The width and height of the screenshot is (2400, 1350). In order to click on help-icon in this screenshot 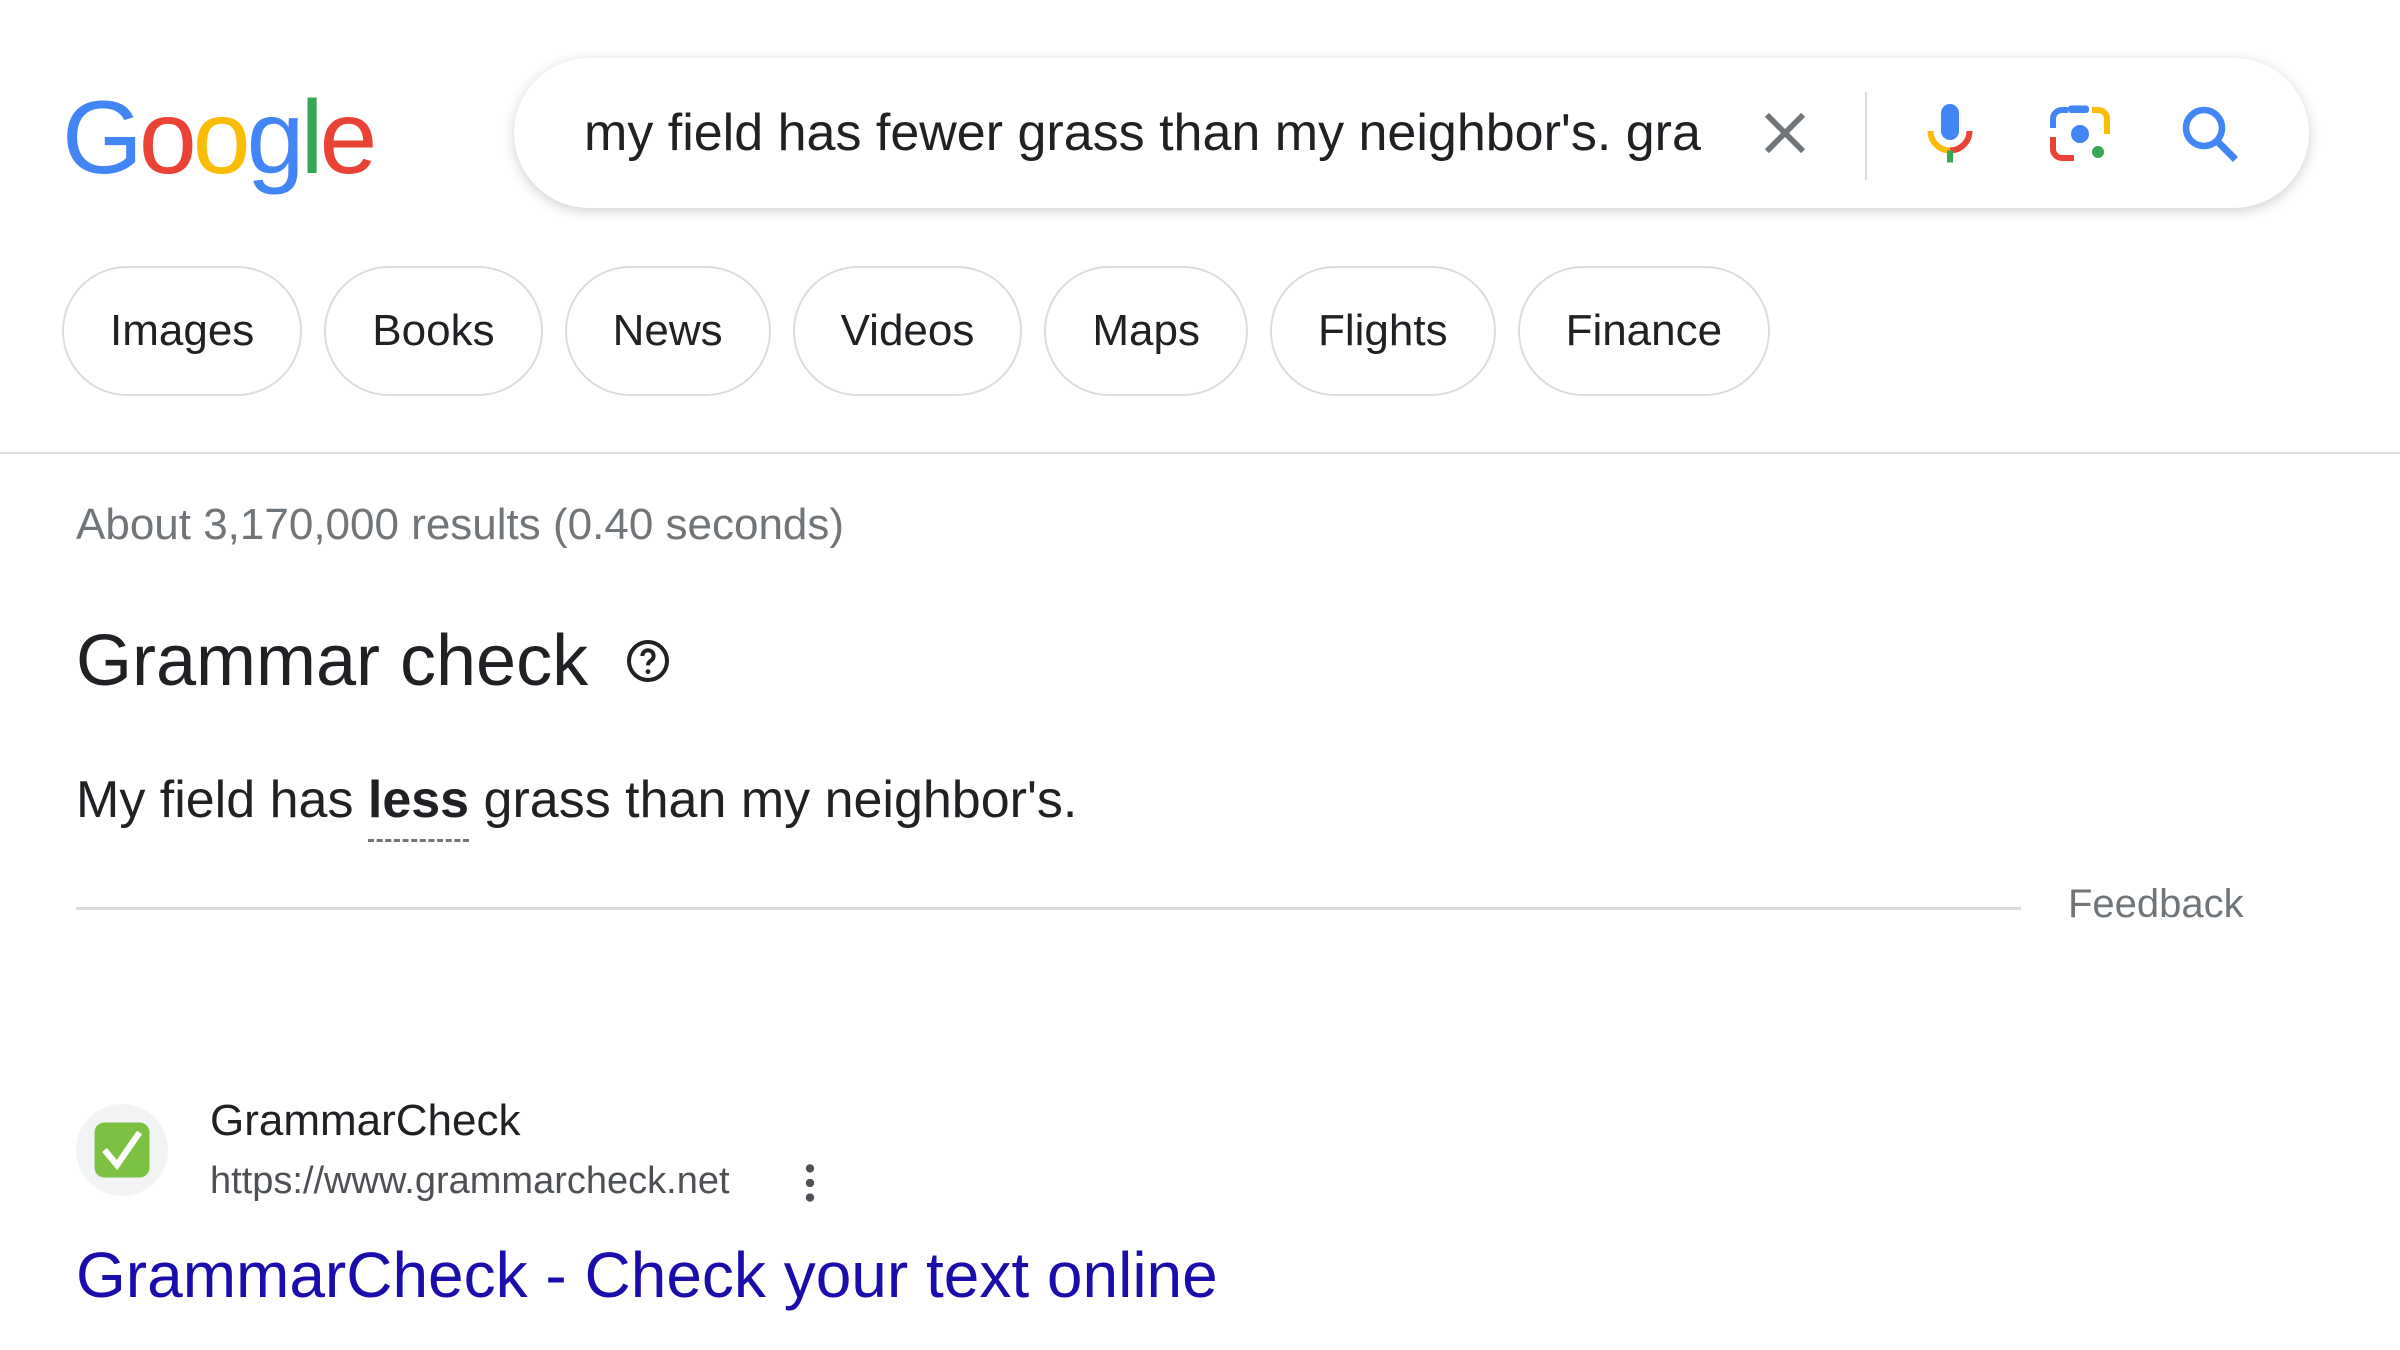, I will do `click(648, 661)`.